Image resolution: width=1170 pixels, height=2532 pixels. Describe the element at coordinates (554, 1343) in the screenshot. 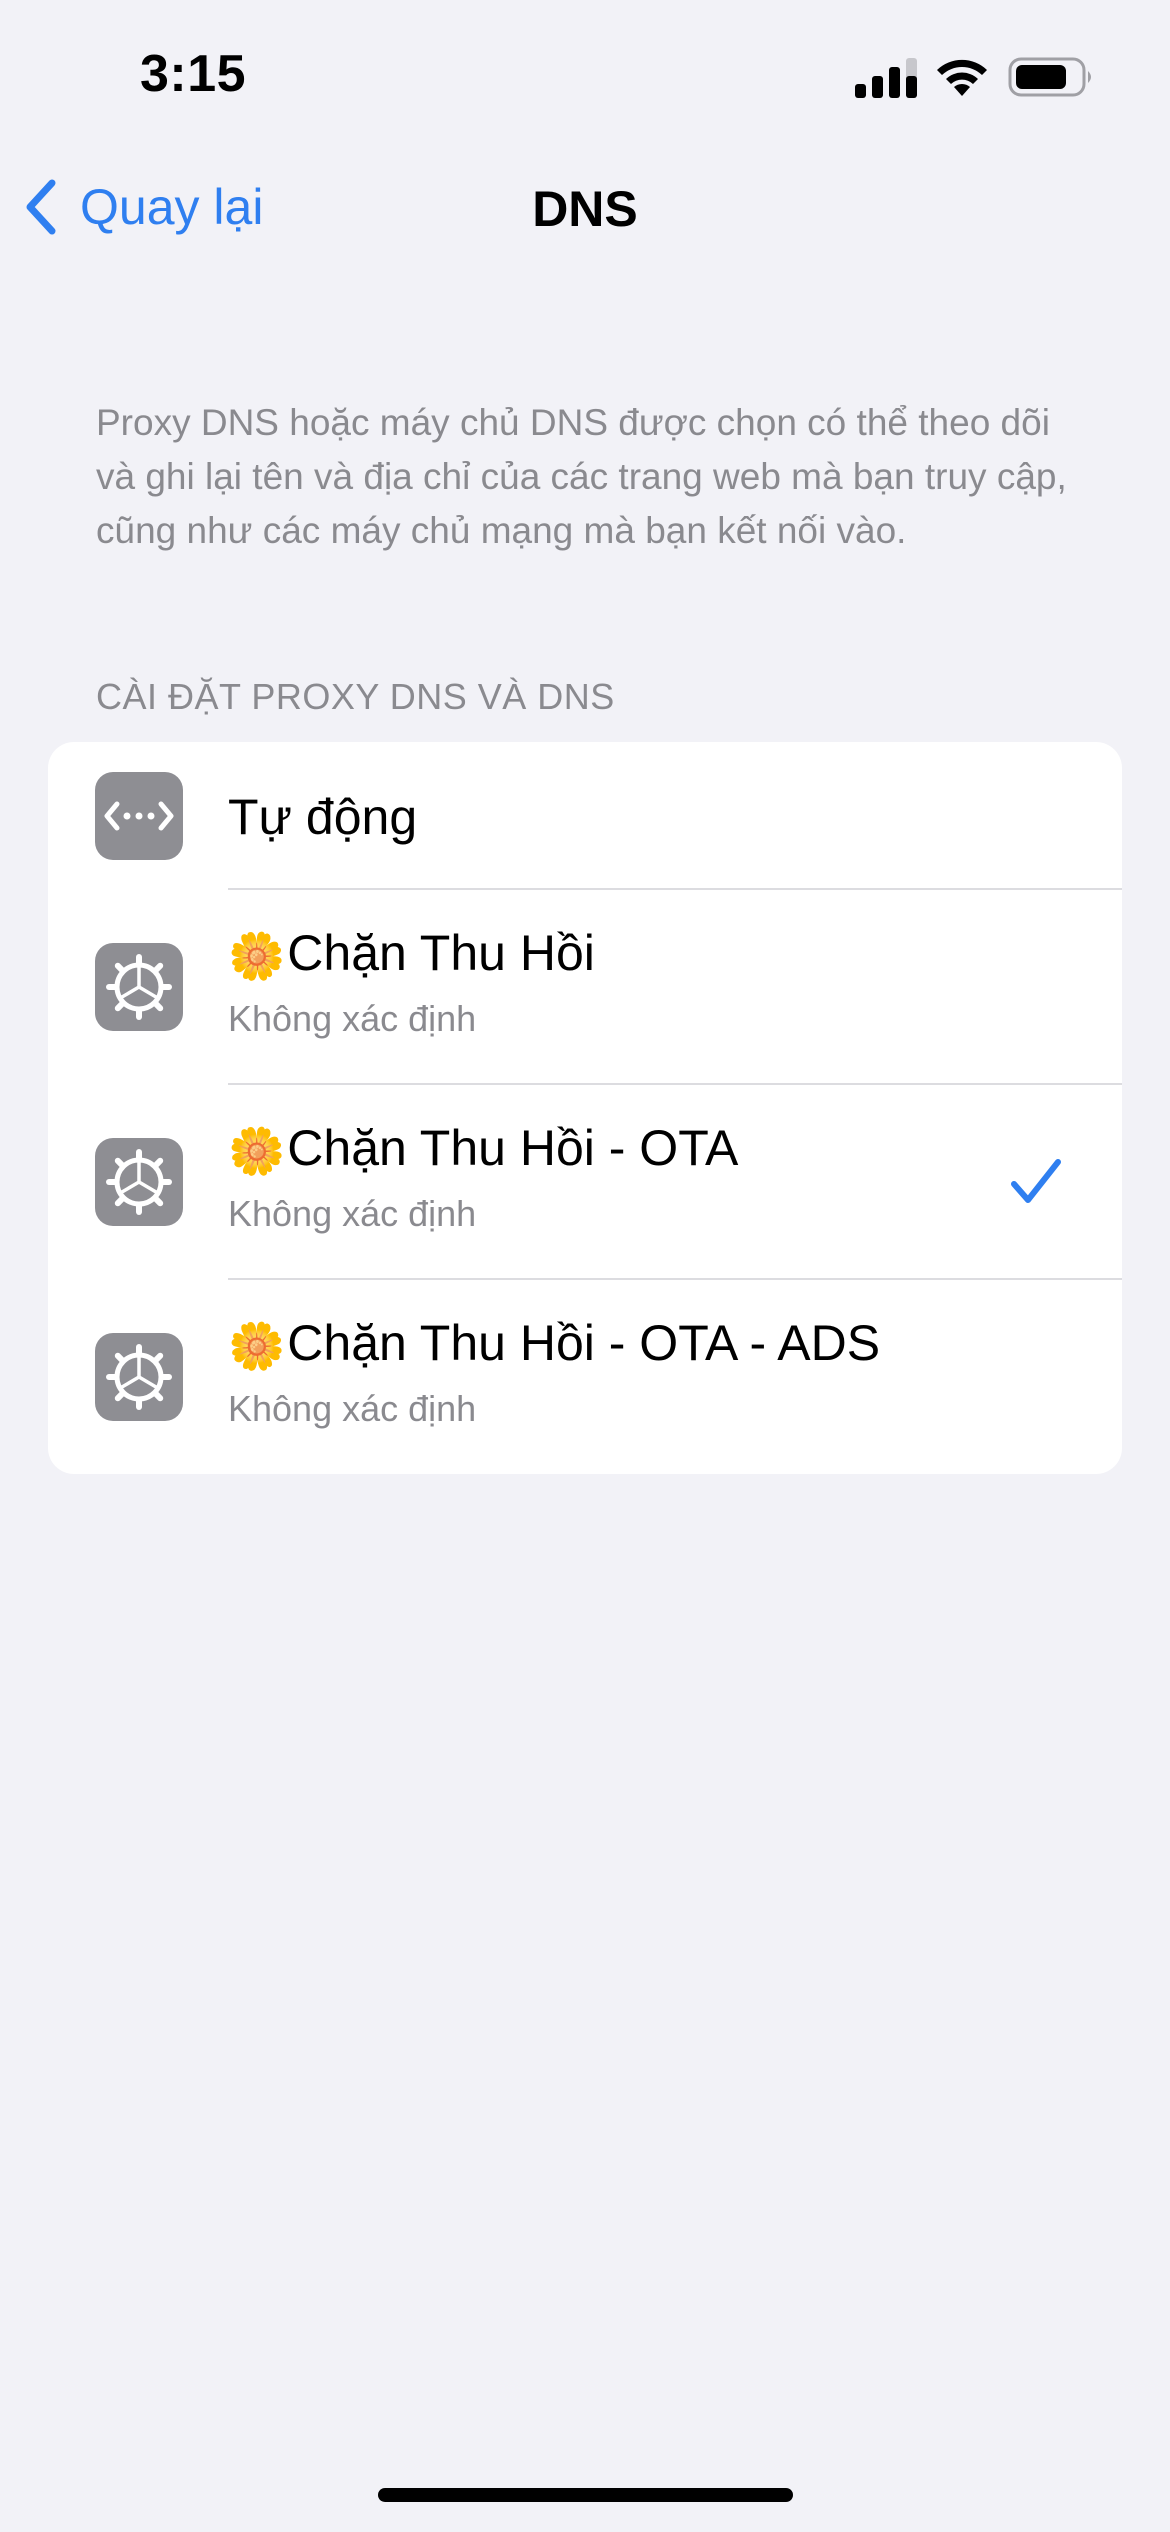

I see `option-title: 🌼Chặn Thu Hồi - OTA - ADS` at that location.